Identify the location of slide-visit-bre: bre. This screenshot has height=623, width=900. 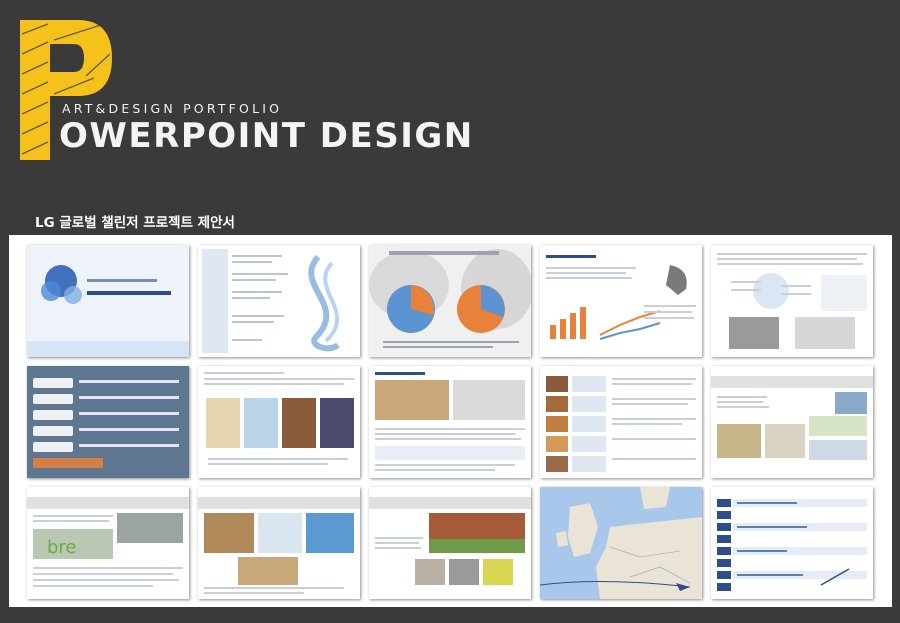
(108, 543).